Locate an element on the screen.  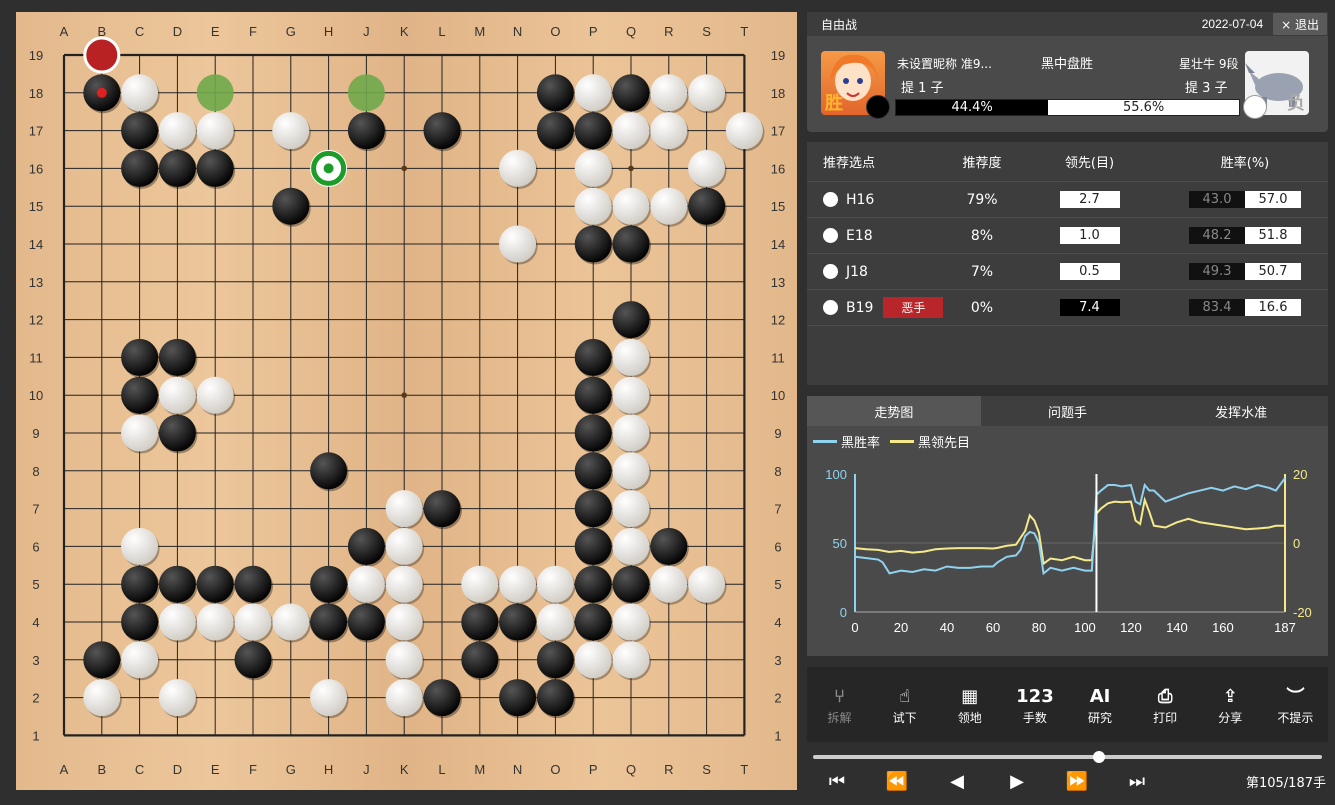
column-label: J is located at coordinates (366, 31).